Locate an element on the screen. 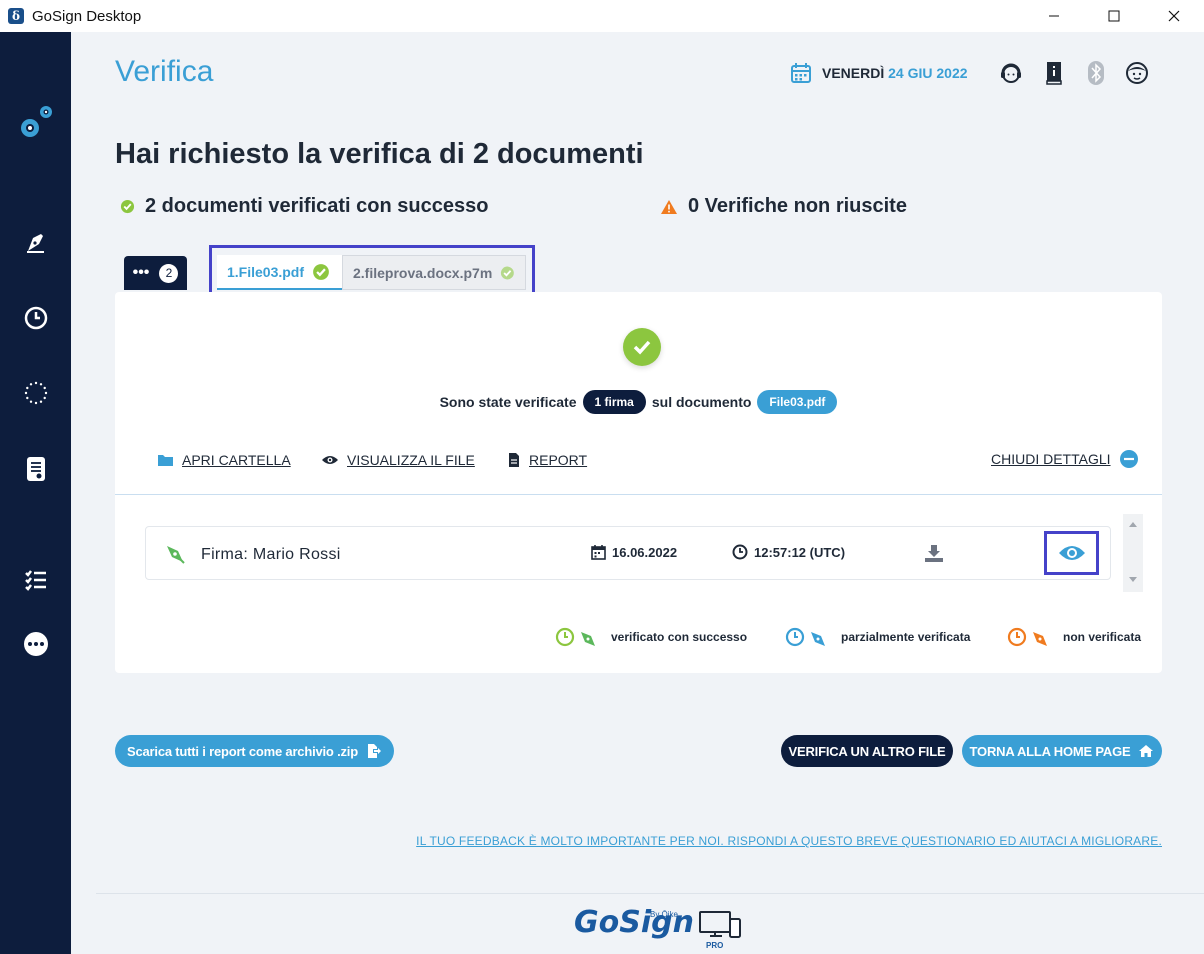 The height and width of the screenshot is (954, 1204). home-icon is located at coordinates (1146, 751).